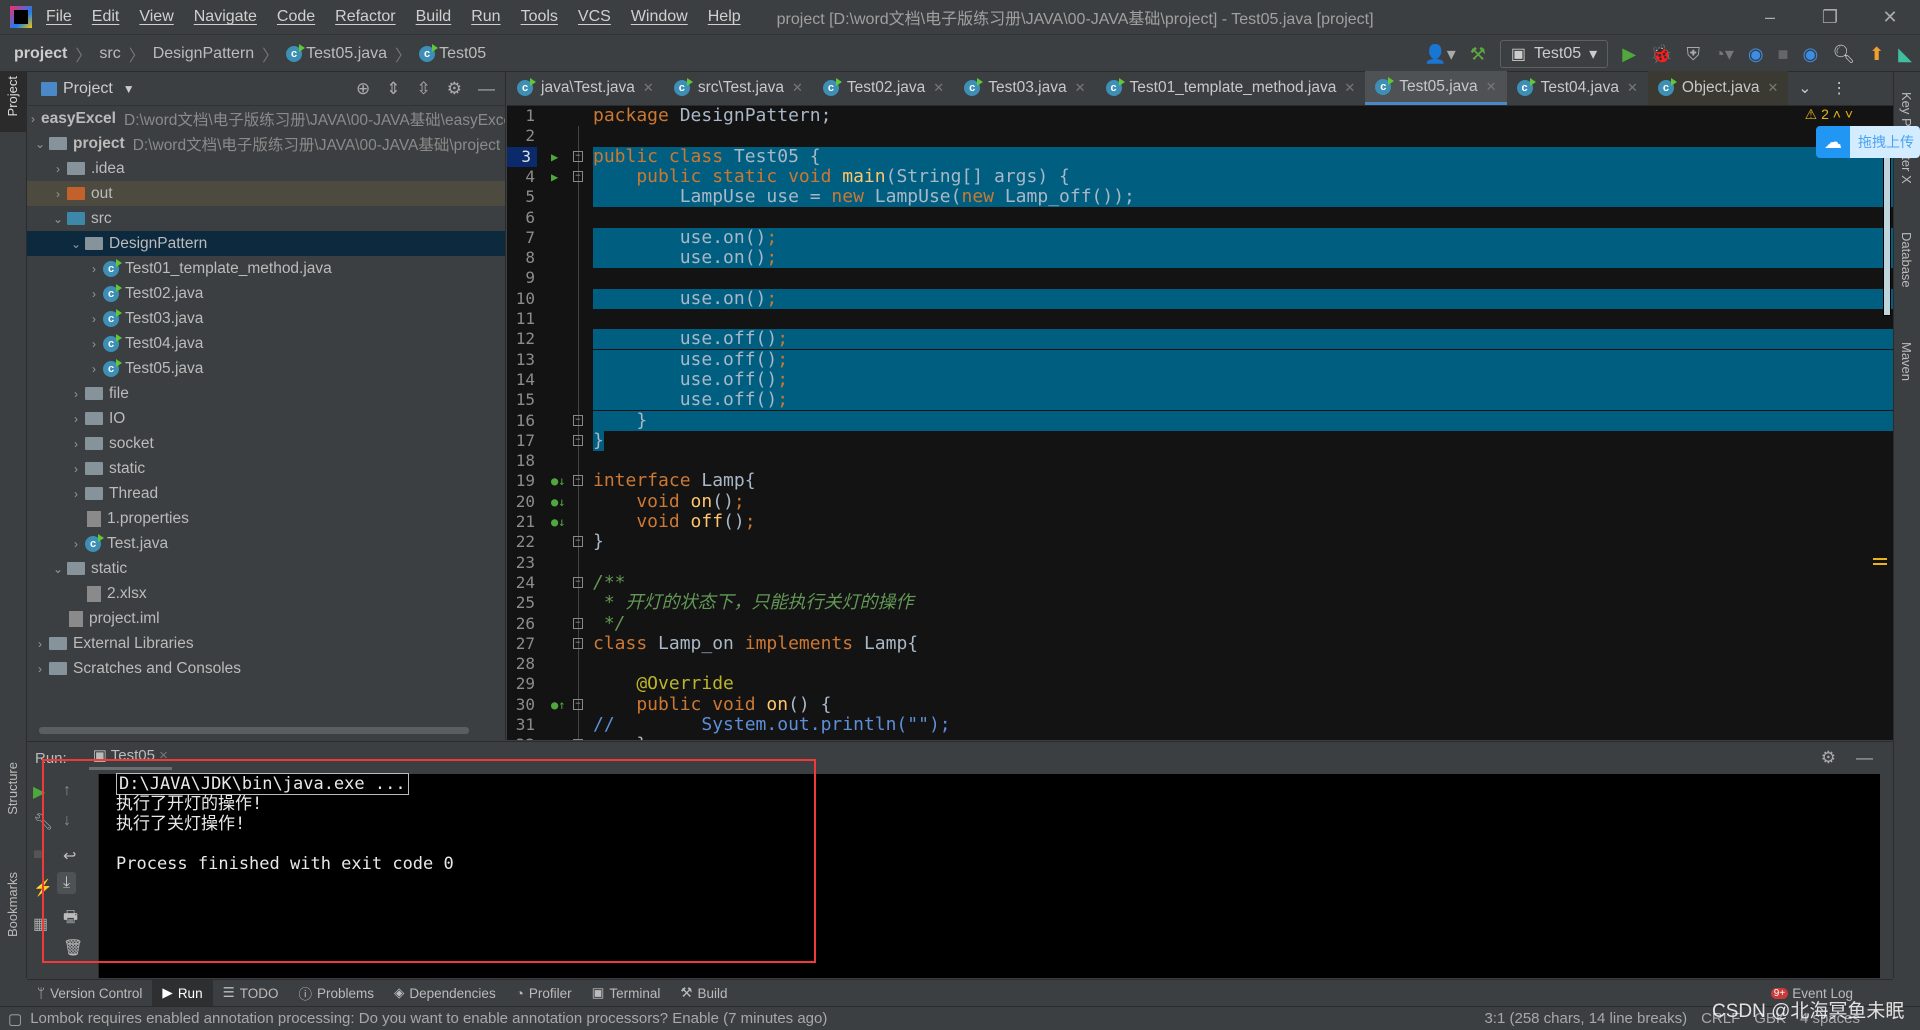 The width and height of the screenshot is (1920, 1030). I want to click on bottom-tab-build: ⚒ Build, so click(703, 993).